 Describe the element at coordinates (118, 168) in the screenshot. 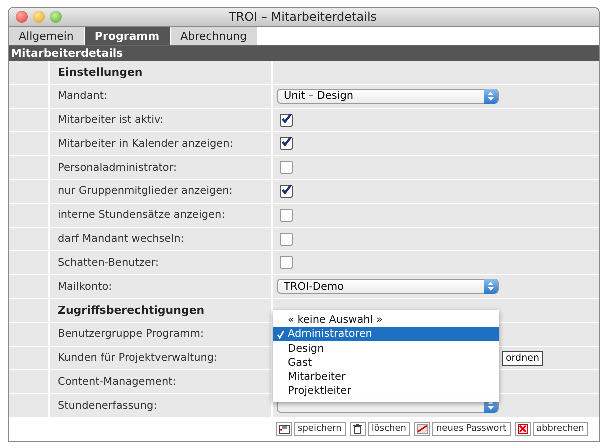

I see `field-label: Personaladministrator:` at that location.